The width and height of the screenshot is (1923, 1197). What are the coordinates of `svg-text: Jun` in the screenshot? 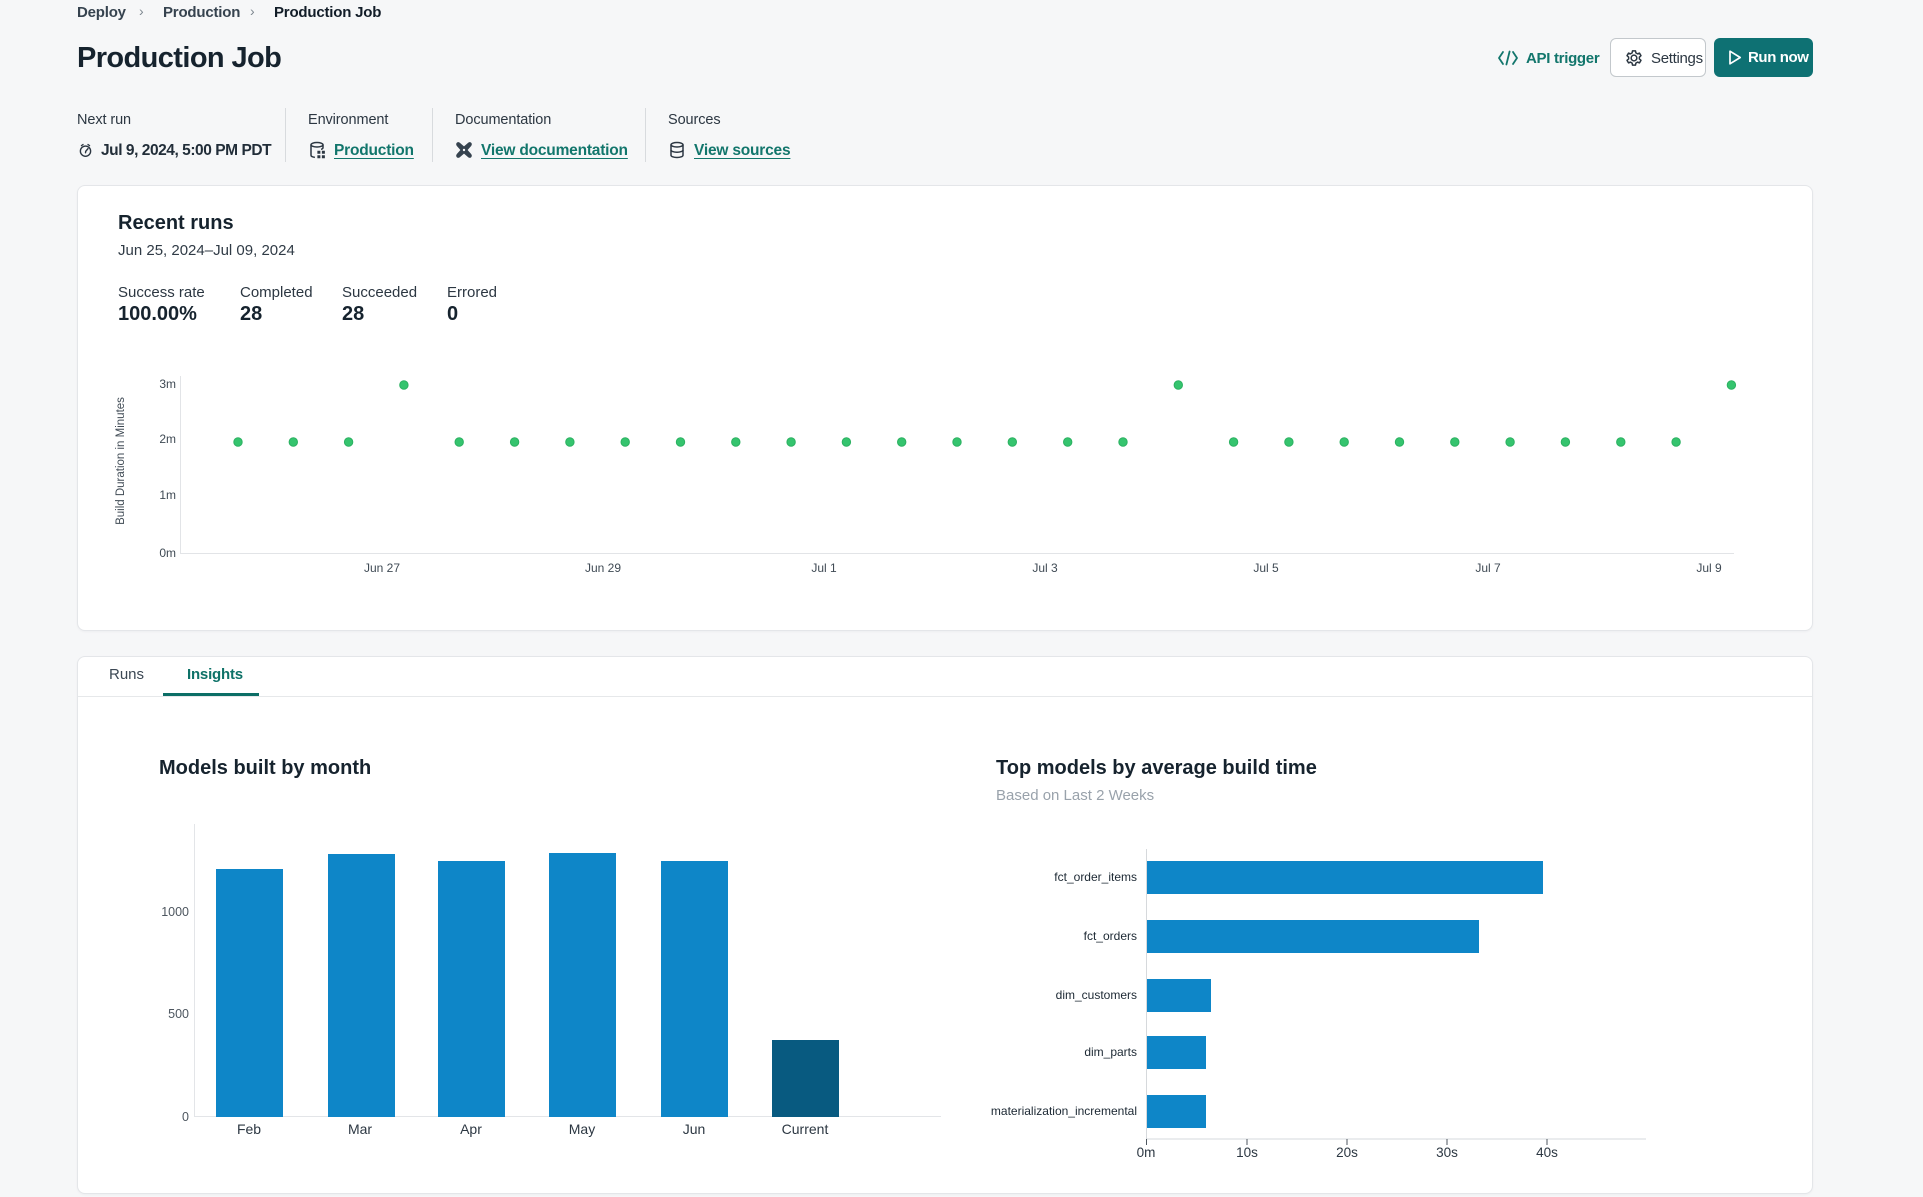 It's located at (694, 1129).